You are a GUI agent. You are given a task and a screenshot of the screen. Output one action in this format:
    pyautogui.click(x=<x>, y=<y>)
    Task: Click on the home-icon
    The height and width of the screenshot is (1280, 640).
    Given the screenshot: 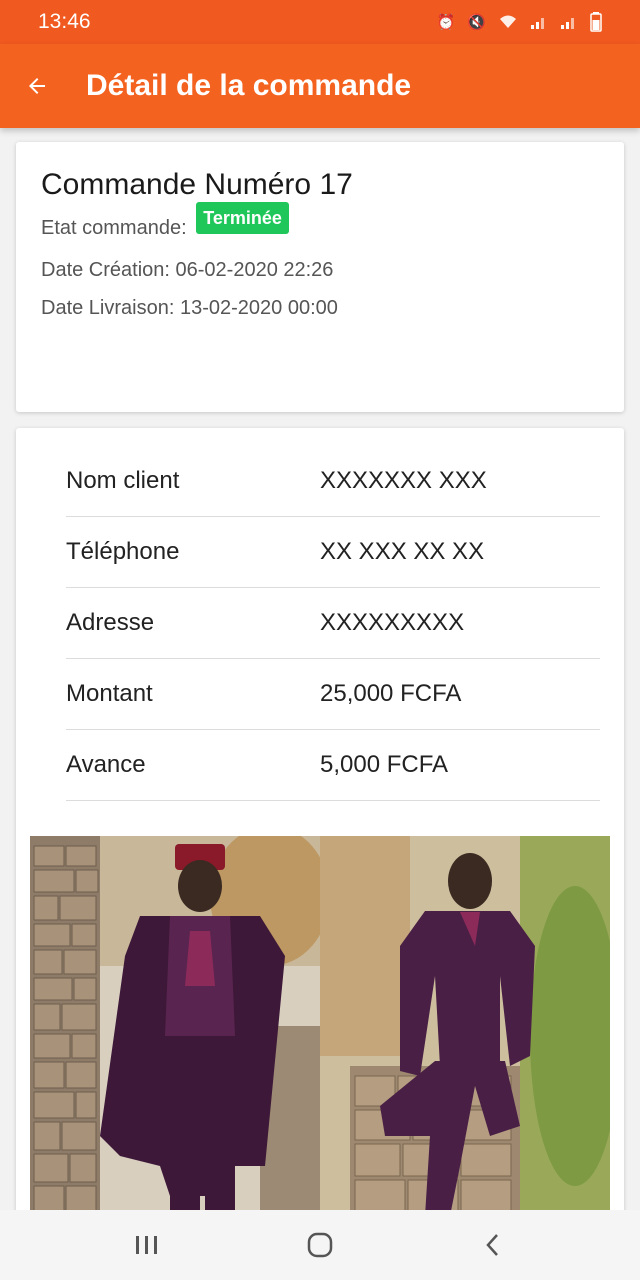 What is the action you would take?
    pyautogui.click(x=320, y=1245)
    